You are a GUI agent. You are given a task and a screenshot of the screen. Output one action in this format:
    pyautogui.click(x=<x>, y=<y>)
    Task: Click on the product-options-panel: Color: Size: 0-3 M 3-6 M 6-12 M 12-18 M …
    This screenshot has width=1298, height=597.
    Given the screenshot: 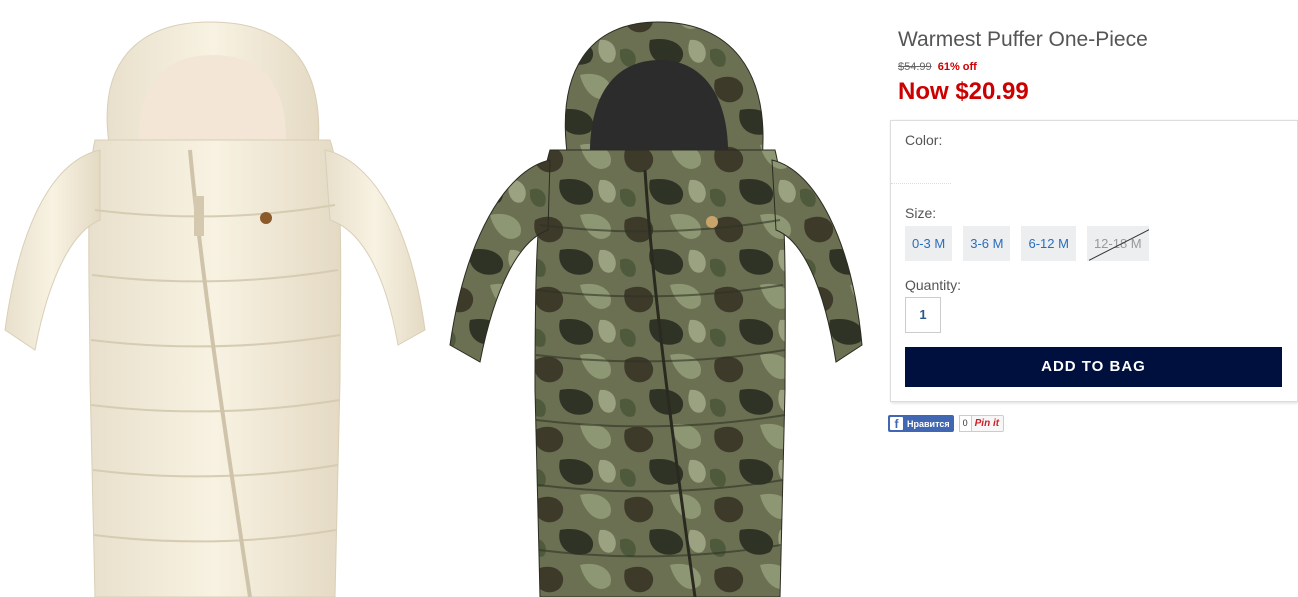 What is the action you would take?
    pyautogui.click(x=1094, y=261)
    